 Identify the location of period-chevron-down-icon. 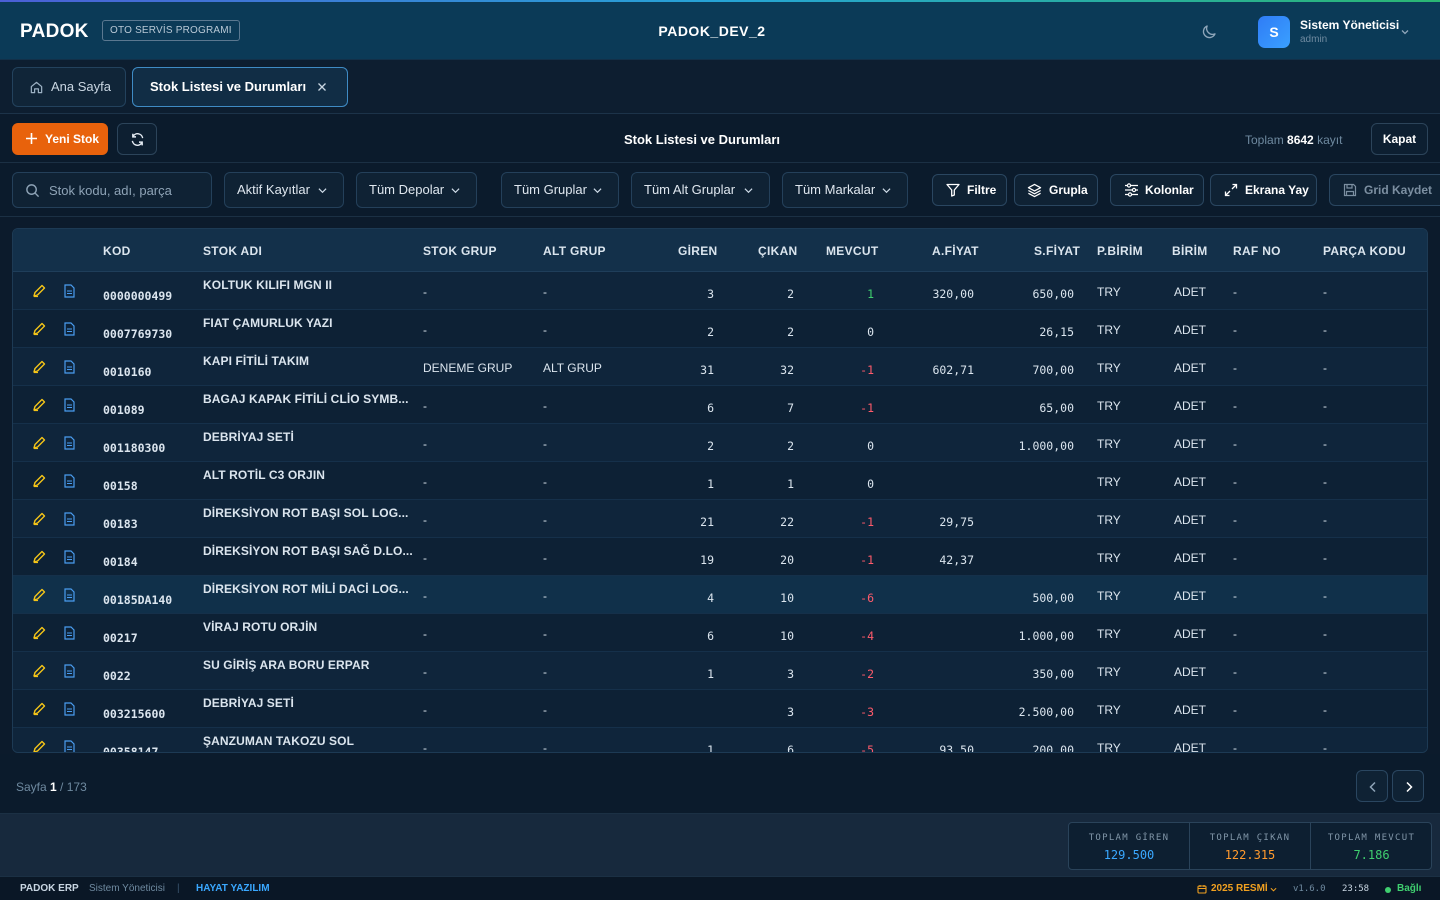
(1273, 889).